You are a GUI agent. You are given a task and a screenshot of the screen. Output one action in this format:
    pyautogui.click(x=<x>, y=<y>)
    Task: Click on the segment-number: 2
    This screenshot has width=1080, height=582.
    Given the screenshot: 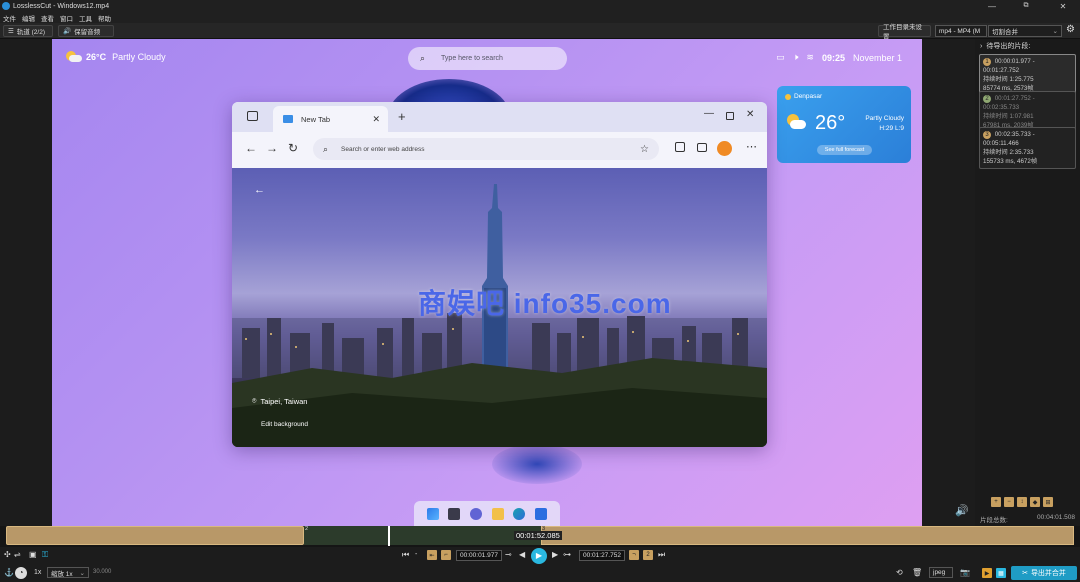 What is the action you would take?
    pyautogui.click(x=987, y=99)
    